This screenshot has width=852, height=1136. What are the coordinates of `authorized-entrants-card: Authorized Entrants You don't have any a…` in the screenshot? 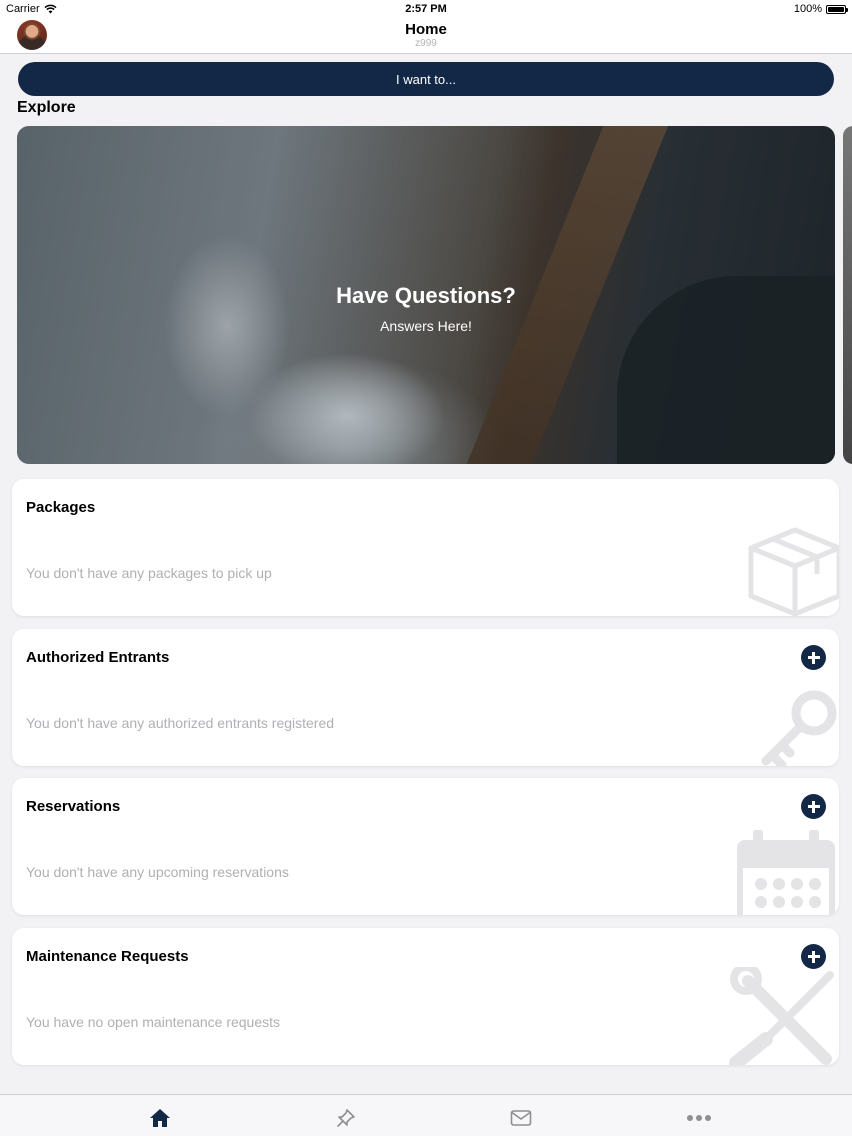 It's located at (425, 697).